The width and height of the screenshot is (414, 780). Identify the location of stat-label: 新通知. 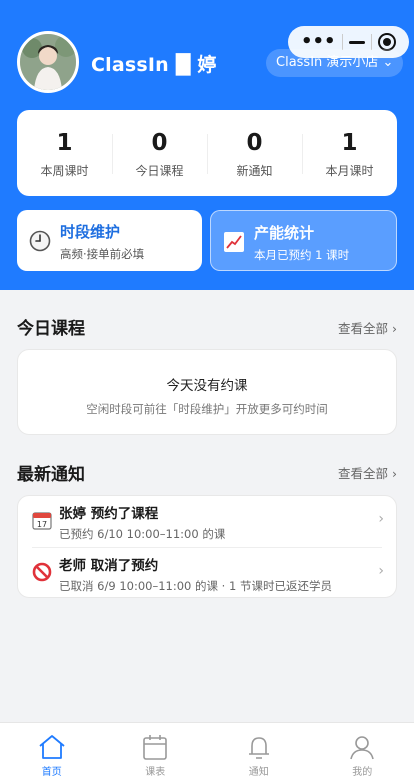
(254, 170).